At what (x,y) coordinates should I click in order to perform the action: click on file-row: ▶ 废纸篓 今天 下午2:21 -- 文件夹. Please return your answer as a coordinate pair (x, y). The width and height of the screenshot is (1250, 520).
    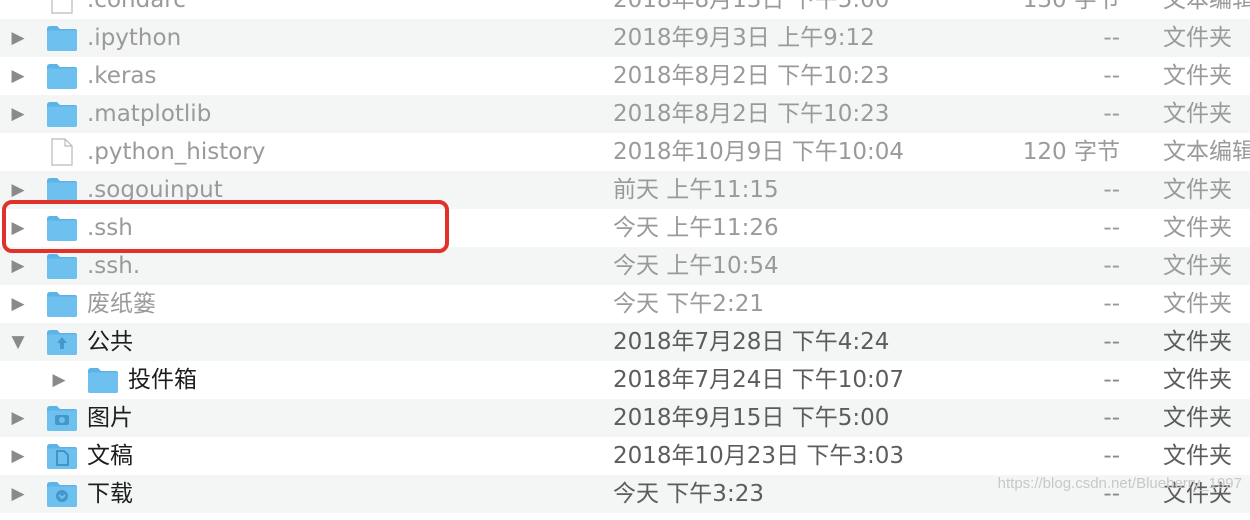
    Looking at the image, I should click on (625, 304).